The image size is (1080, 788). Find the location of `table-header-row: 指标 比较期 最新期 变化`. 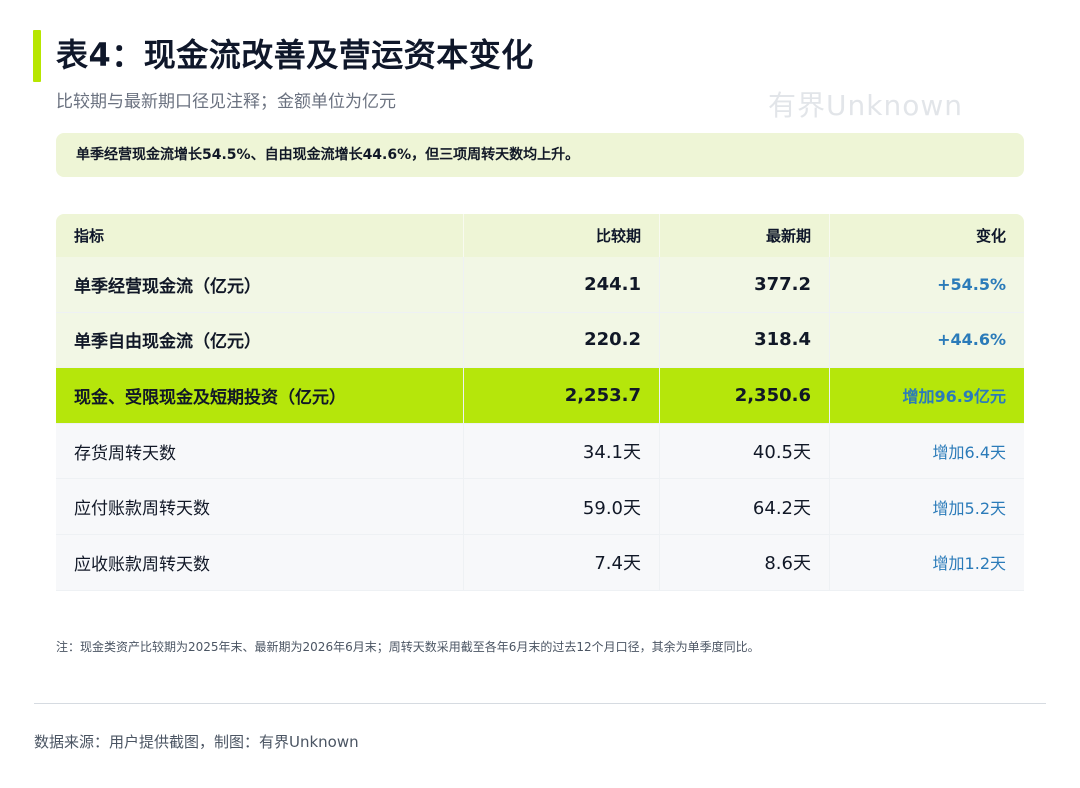

table-header-row: 指标 比较期 最新期 变化 is located at coordinates (540, 235).